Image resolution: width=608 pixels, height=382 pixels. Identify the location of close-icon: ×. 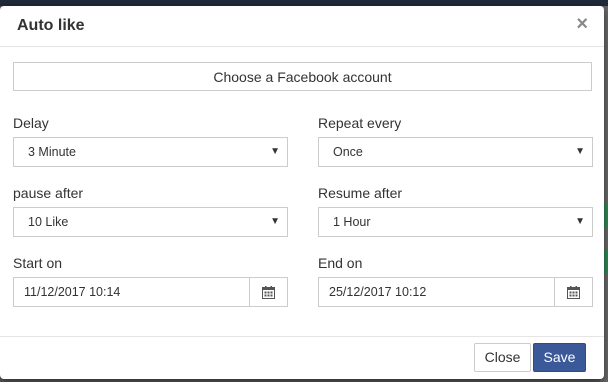
(582, 24).